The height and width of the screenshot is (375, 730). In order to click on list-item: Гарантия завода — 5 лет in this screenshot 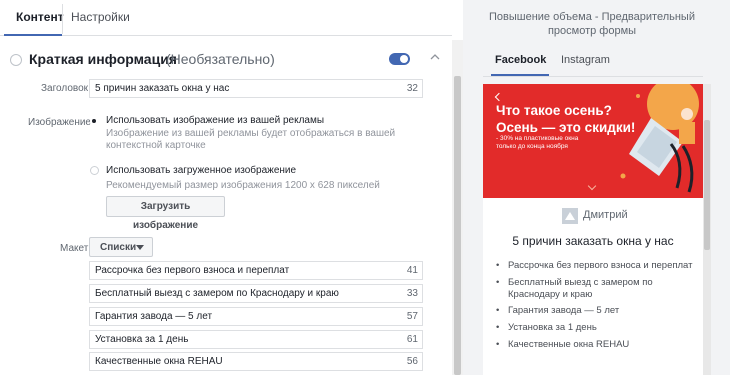, I will do `click(596, 311)`.